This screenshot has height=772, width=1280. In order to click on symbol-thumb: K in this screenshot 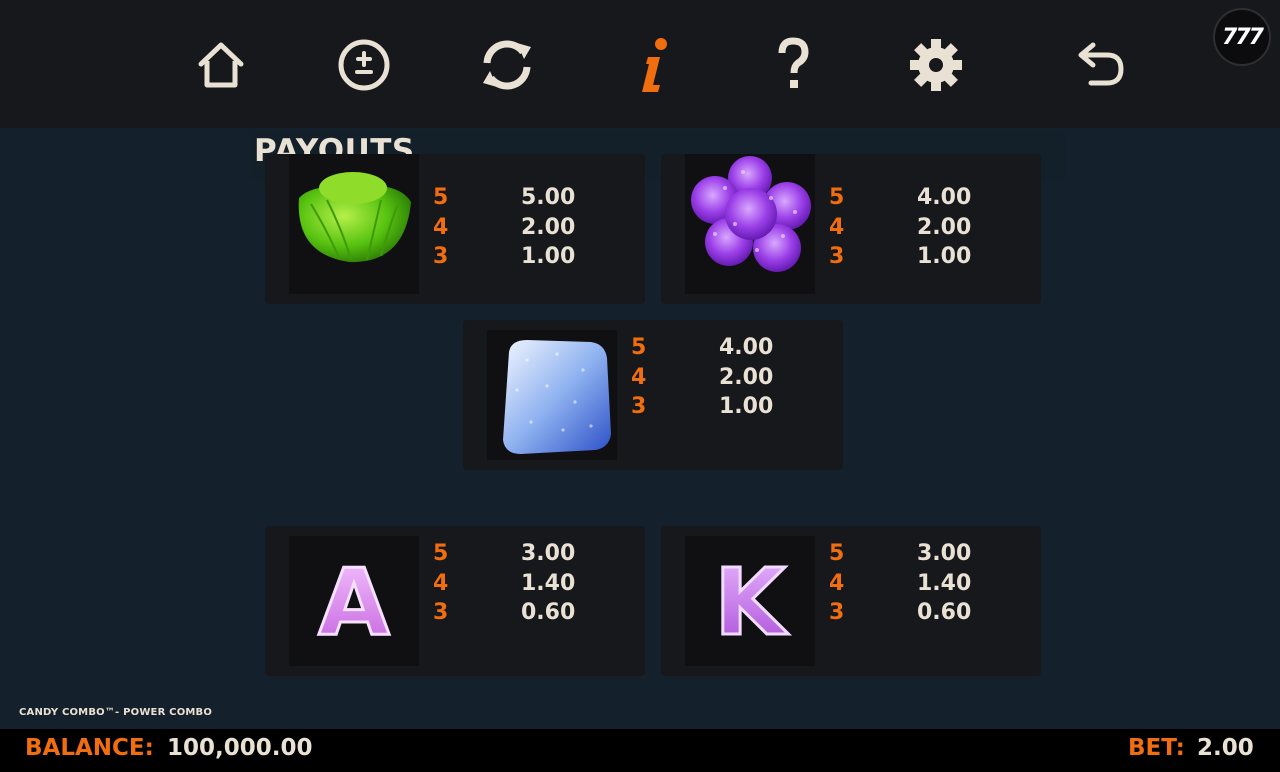, I will do `click(750, 601)`.